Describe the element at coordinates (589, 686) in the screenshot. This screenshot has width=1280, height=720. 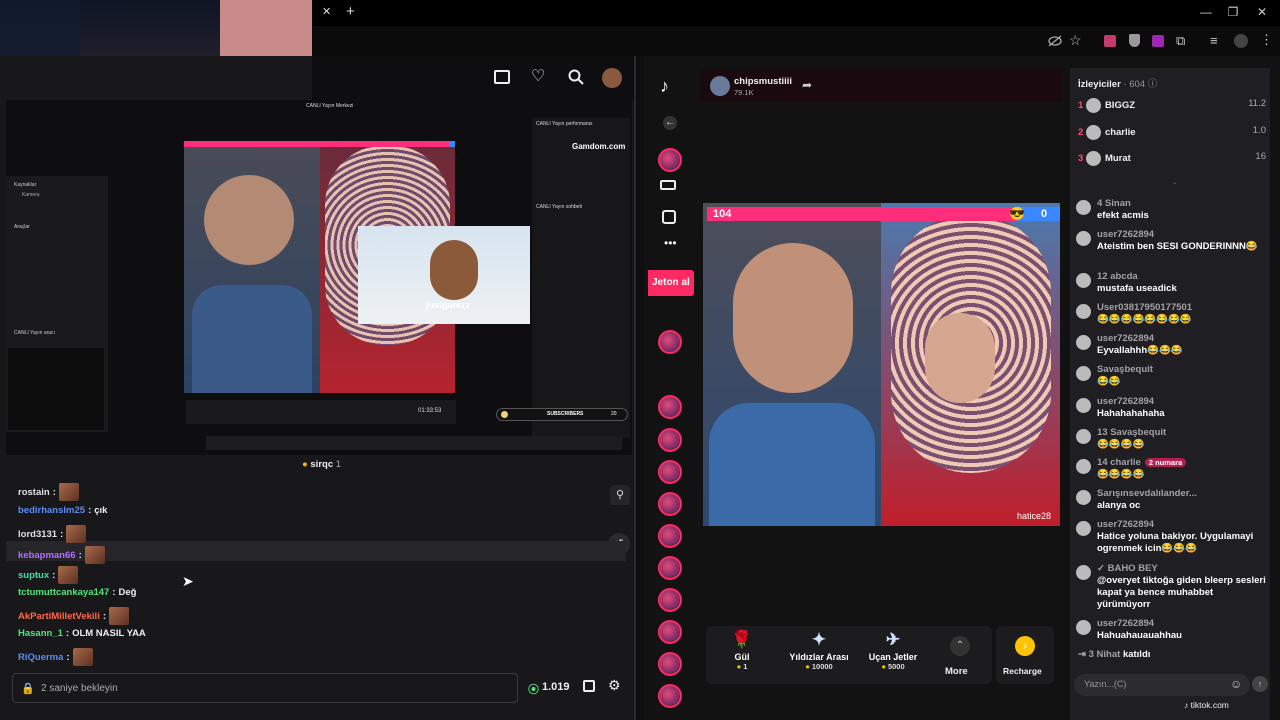
I see `gift-icon` at that location.